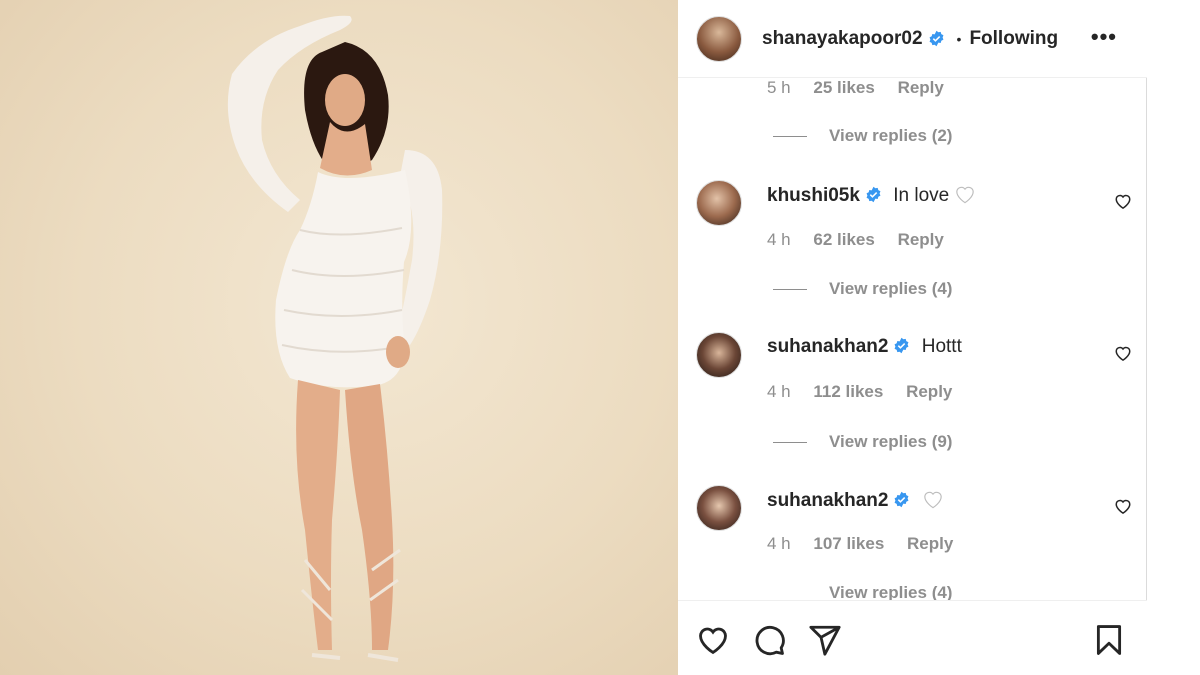 This screenshot has width=1200, height=675. Describe the element at coordinates (1104, 37) in the screenshot. I see `more-options-icon: •••` at that location.